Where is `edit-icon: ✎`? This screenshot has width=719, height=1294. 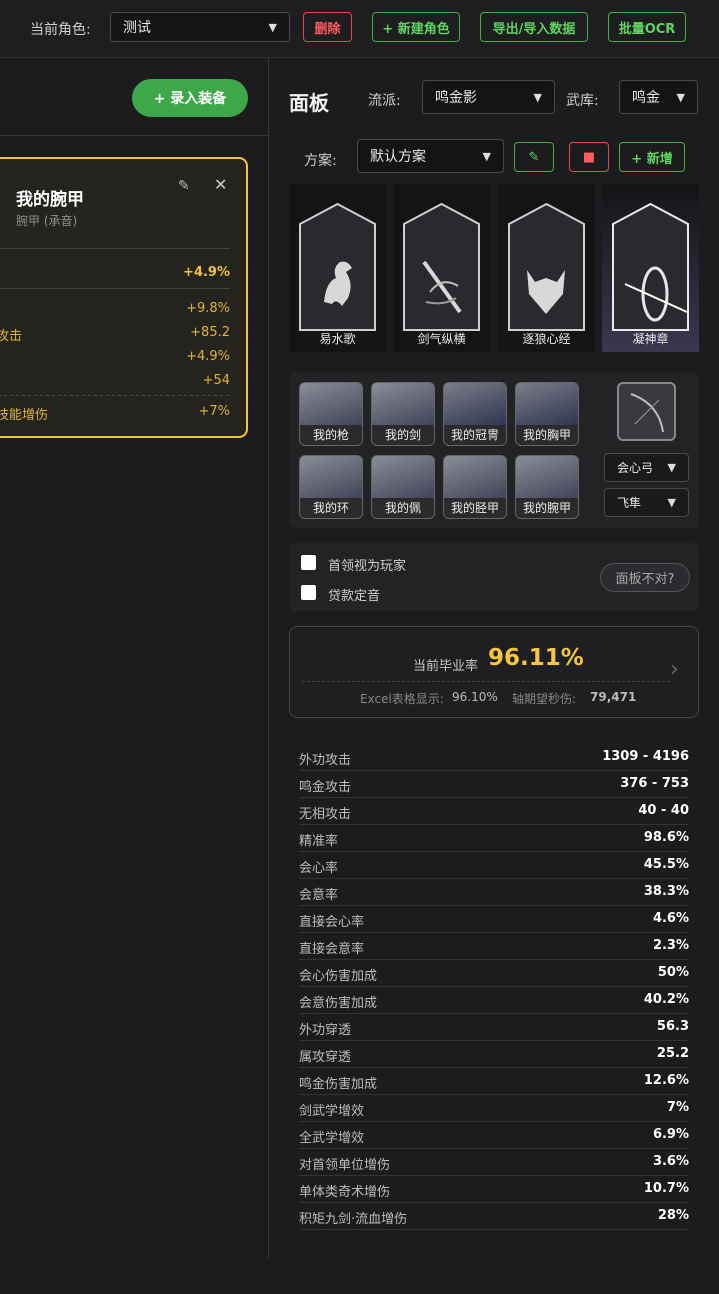 edit-icon: ✎ is located at coordinates (184, 186).